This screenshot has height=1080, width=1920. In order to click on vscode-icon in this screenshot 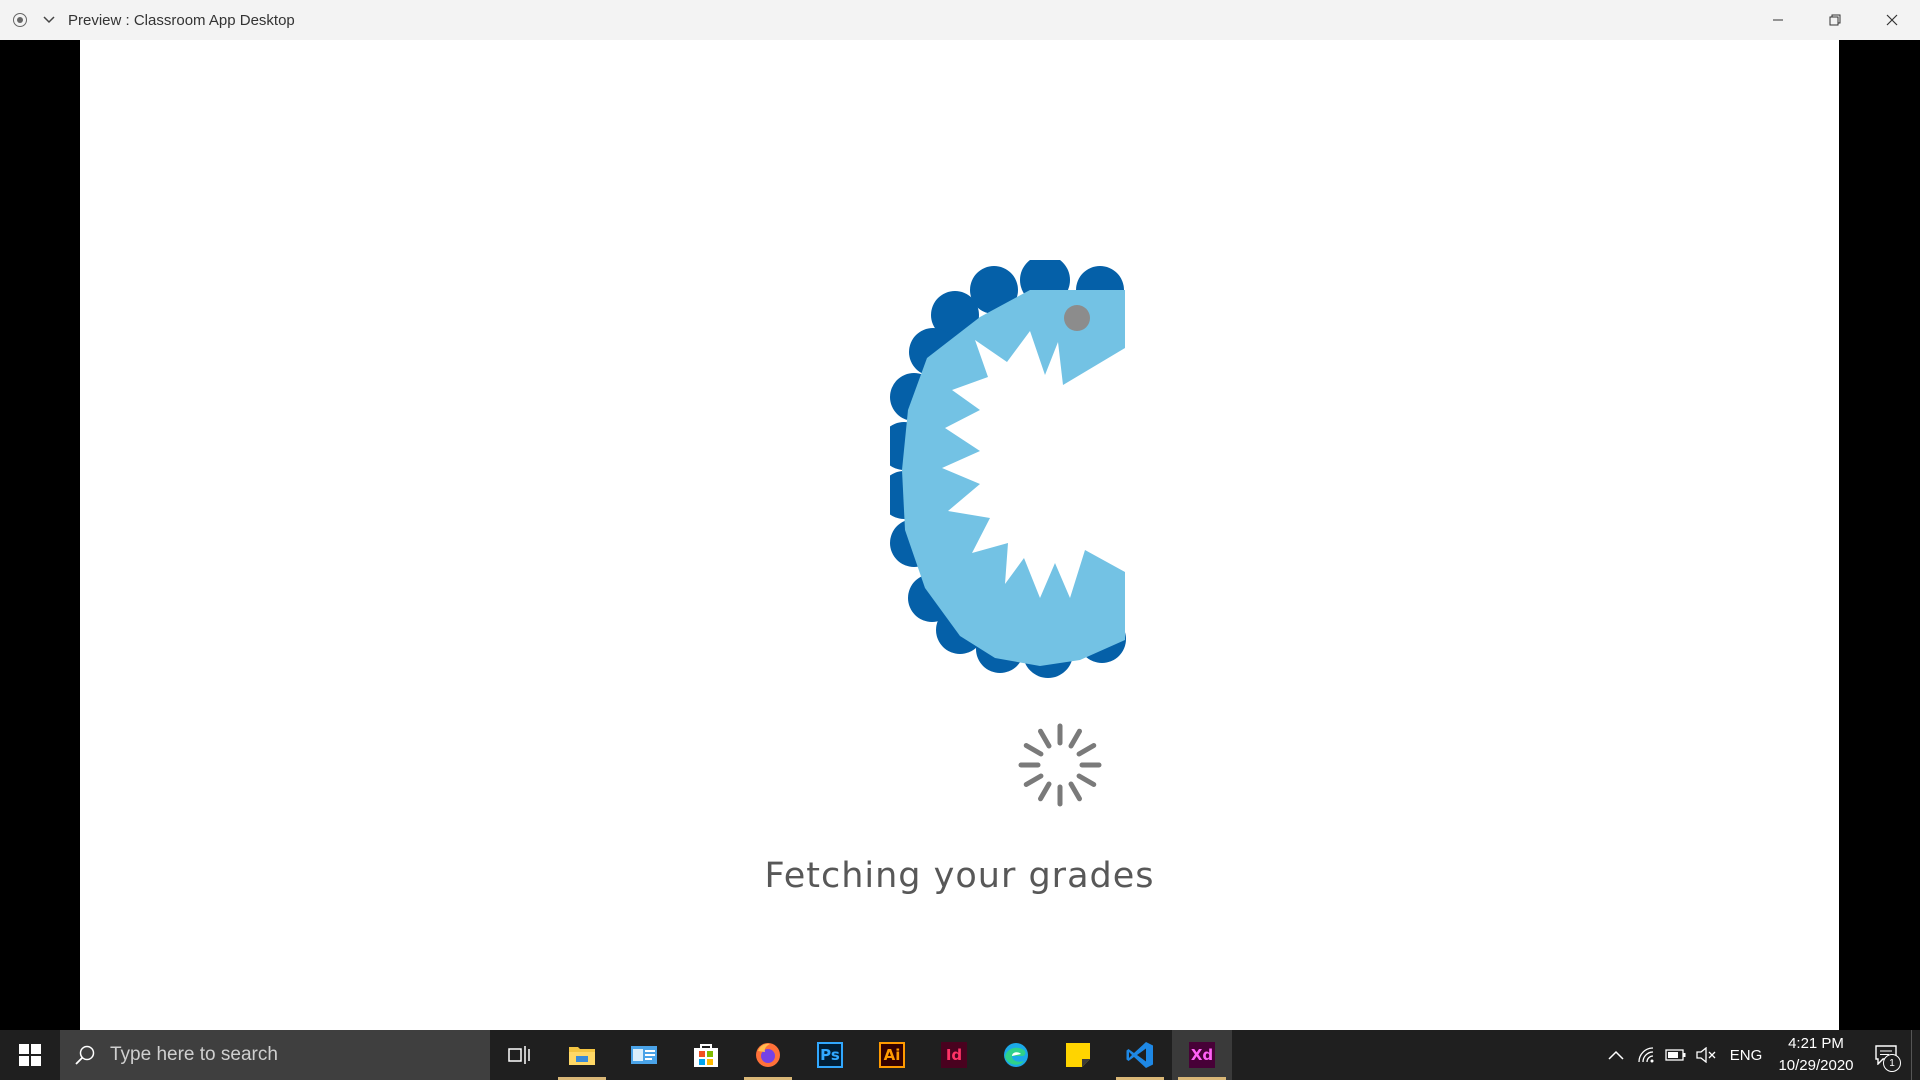, I will do `click(1139, 1055)`.